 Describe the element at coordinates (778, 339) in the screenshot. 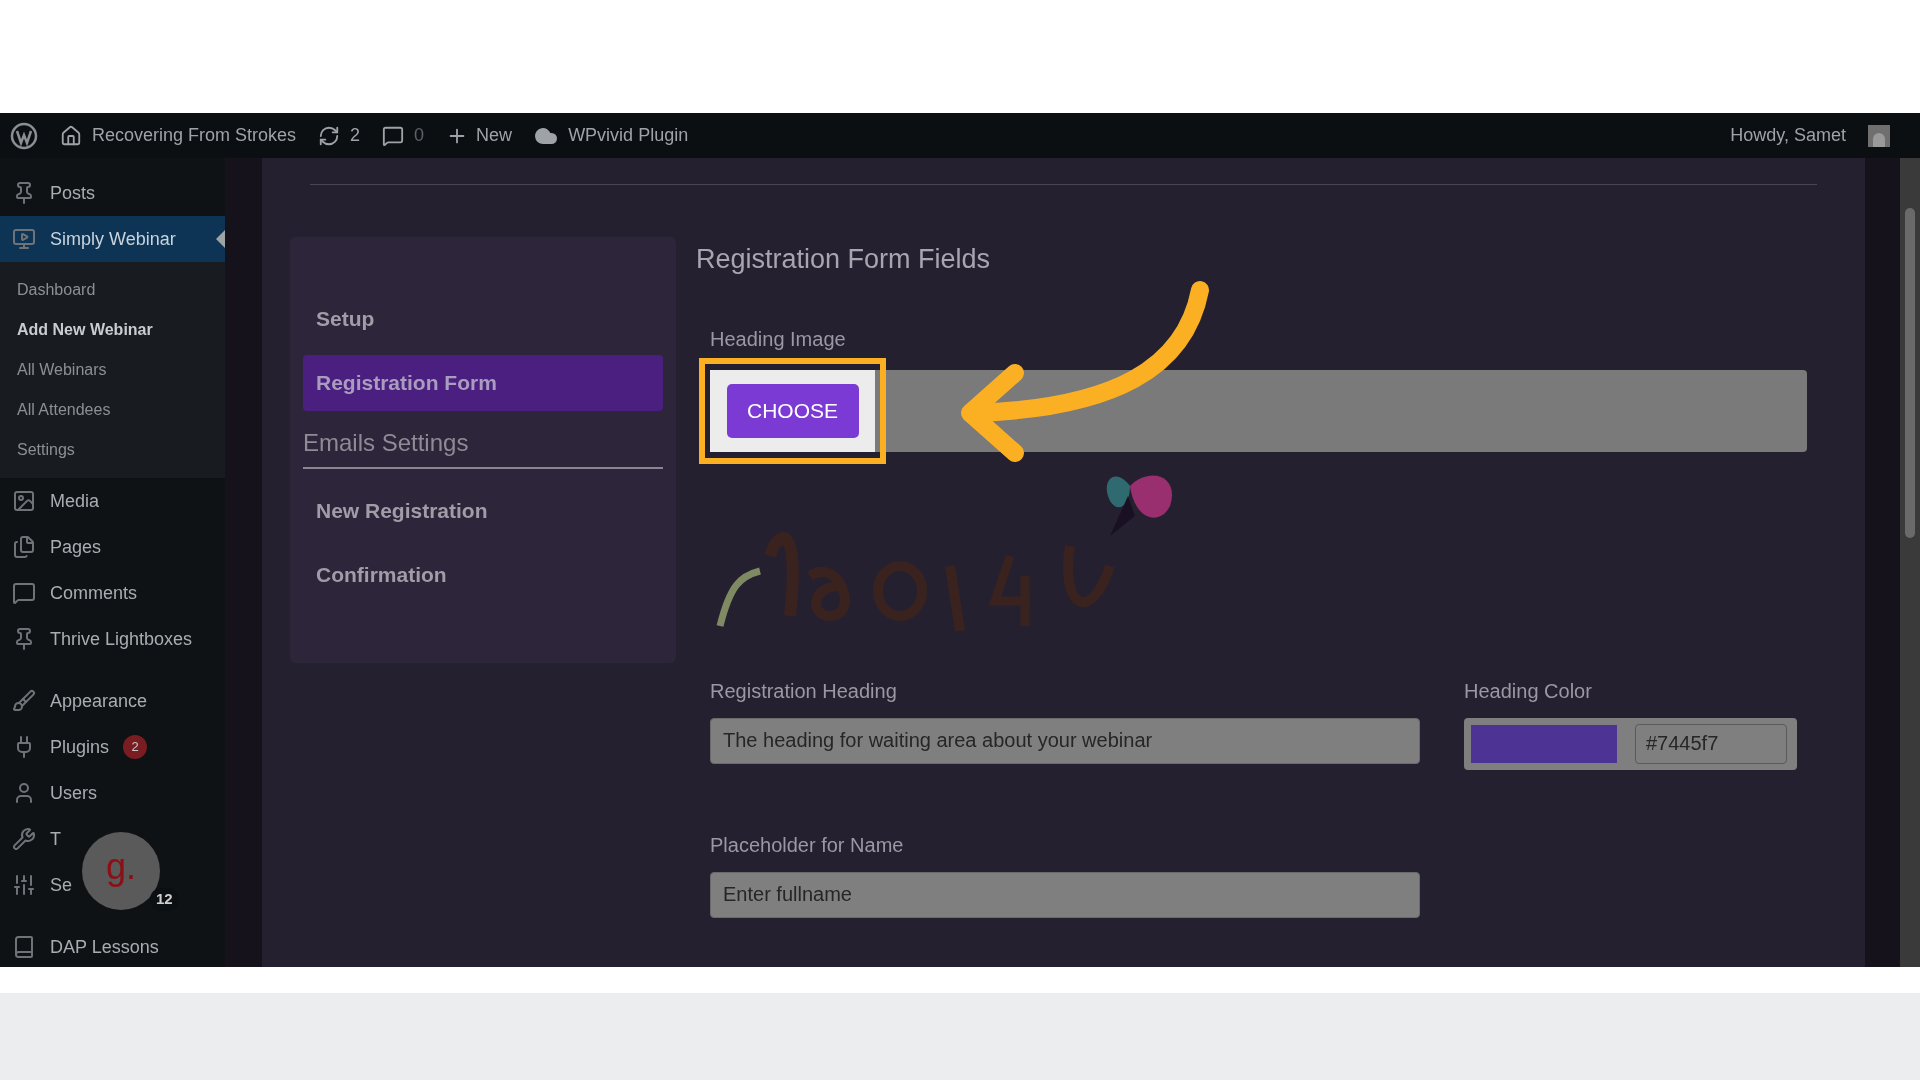

I see `field-label: Heading Image` at that location.